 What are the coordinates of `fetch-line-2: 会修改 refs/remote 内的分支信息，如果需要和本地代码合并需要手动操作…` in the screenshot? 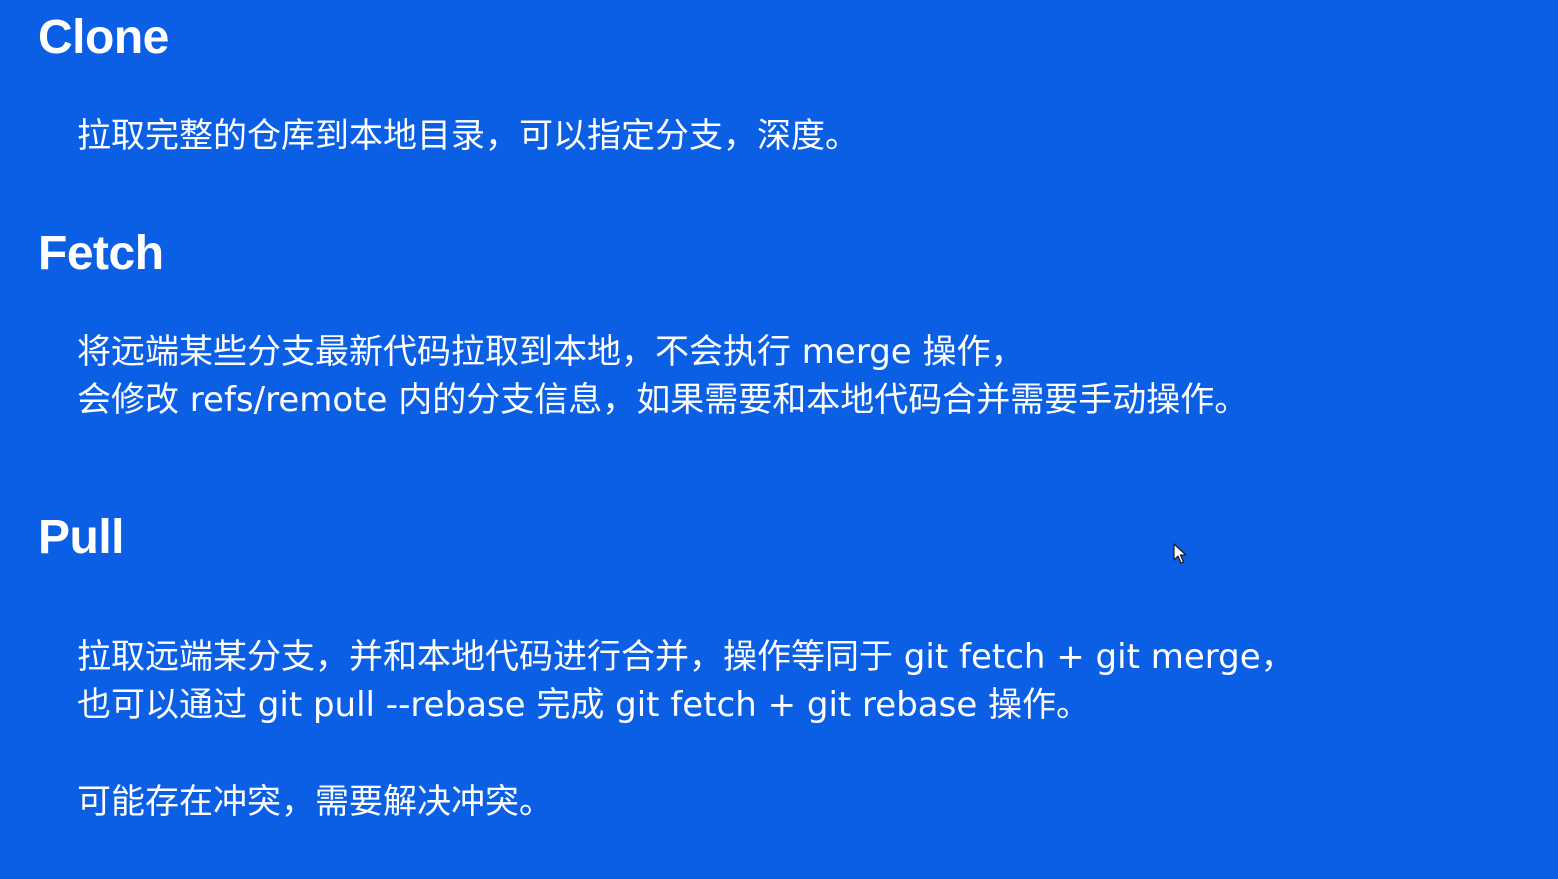 It's located at (663, 400).